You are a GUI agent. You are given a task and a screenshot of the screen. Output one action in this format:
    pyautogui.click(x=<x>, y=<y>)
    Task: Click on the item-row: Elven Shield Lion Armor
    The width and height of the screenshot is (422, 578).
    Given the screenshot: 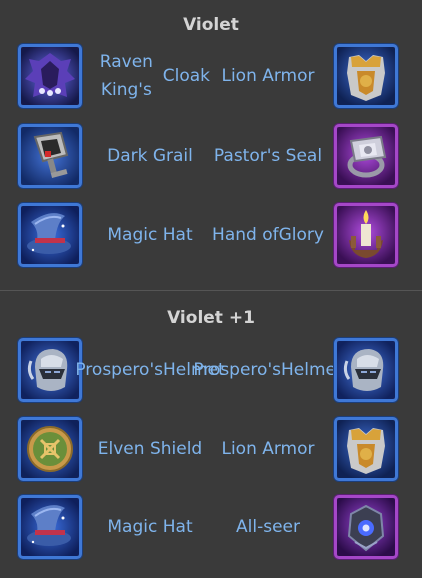 What is the action you would take?
    pyautogui.click(x=211, y=451)
    